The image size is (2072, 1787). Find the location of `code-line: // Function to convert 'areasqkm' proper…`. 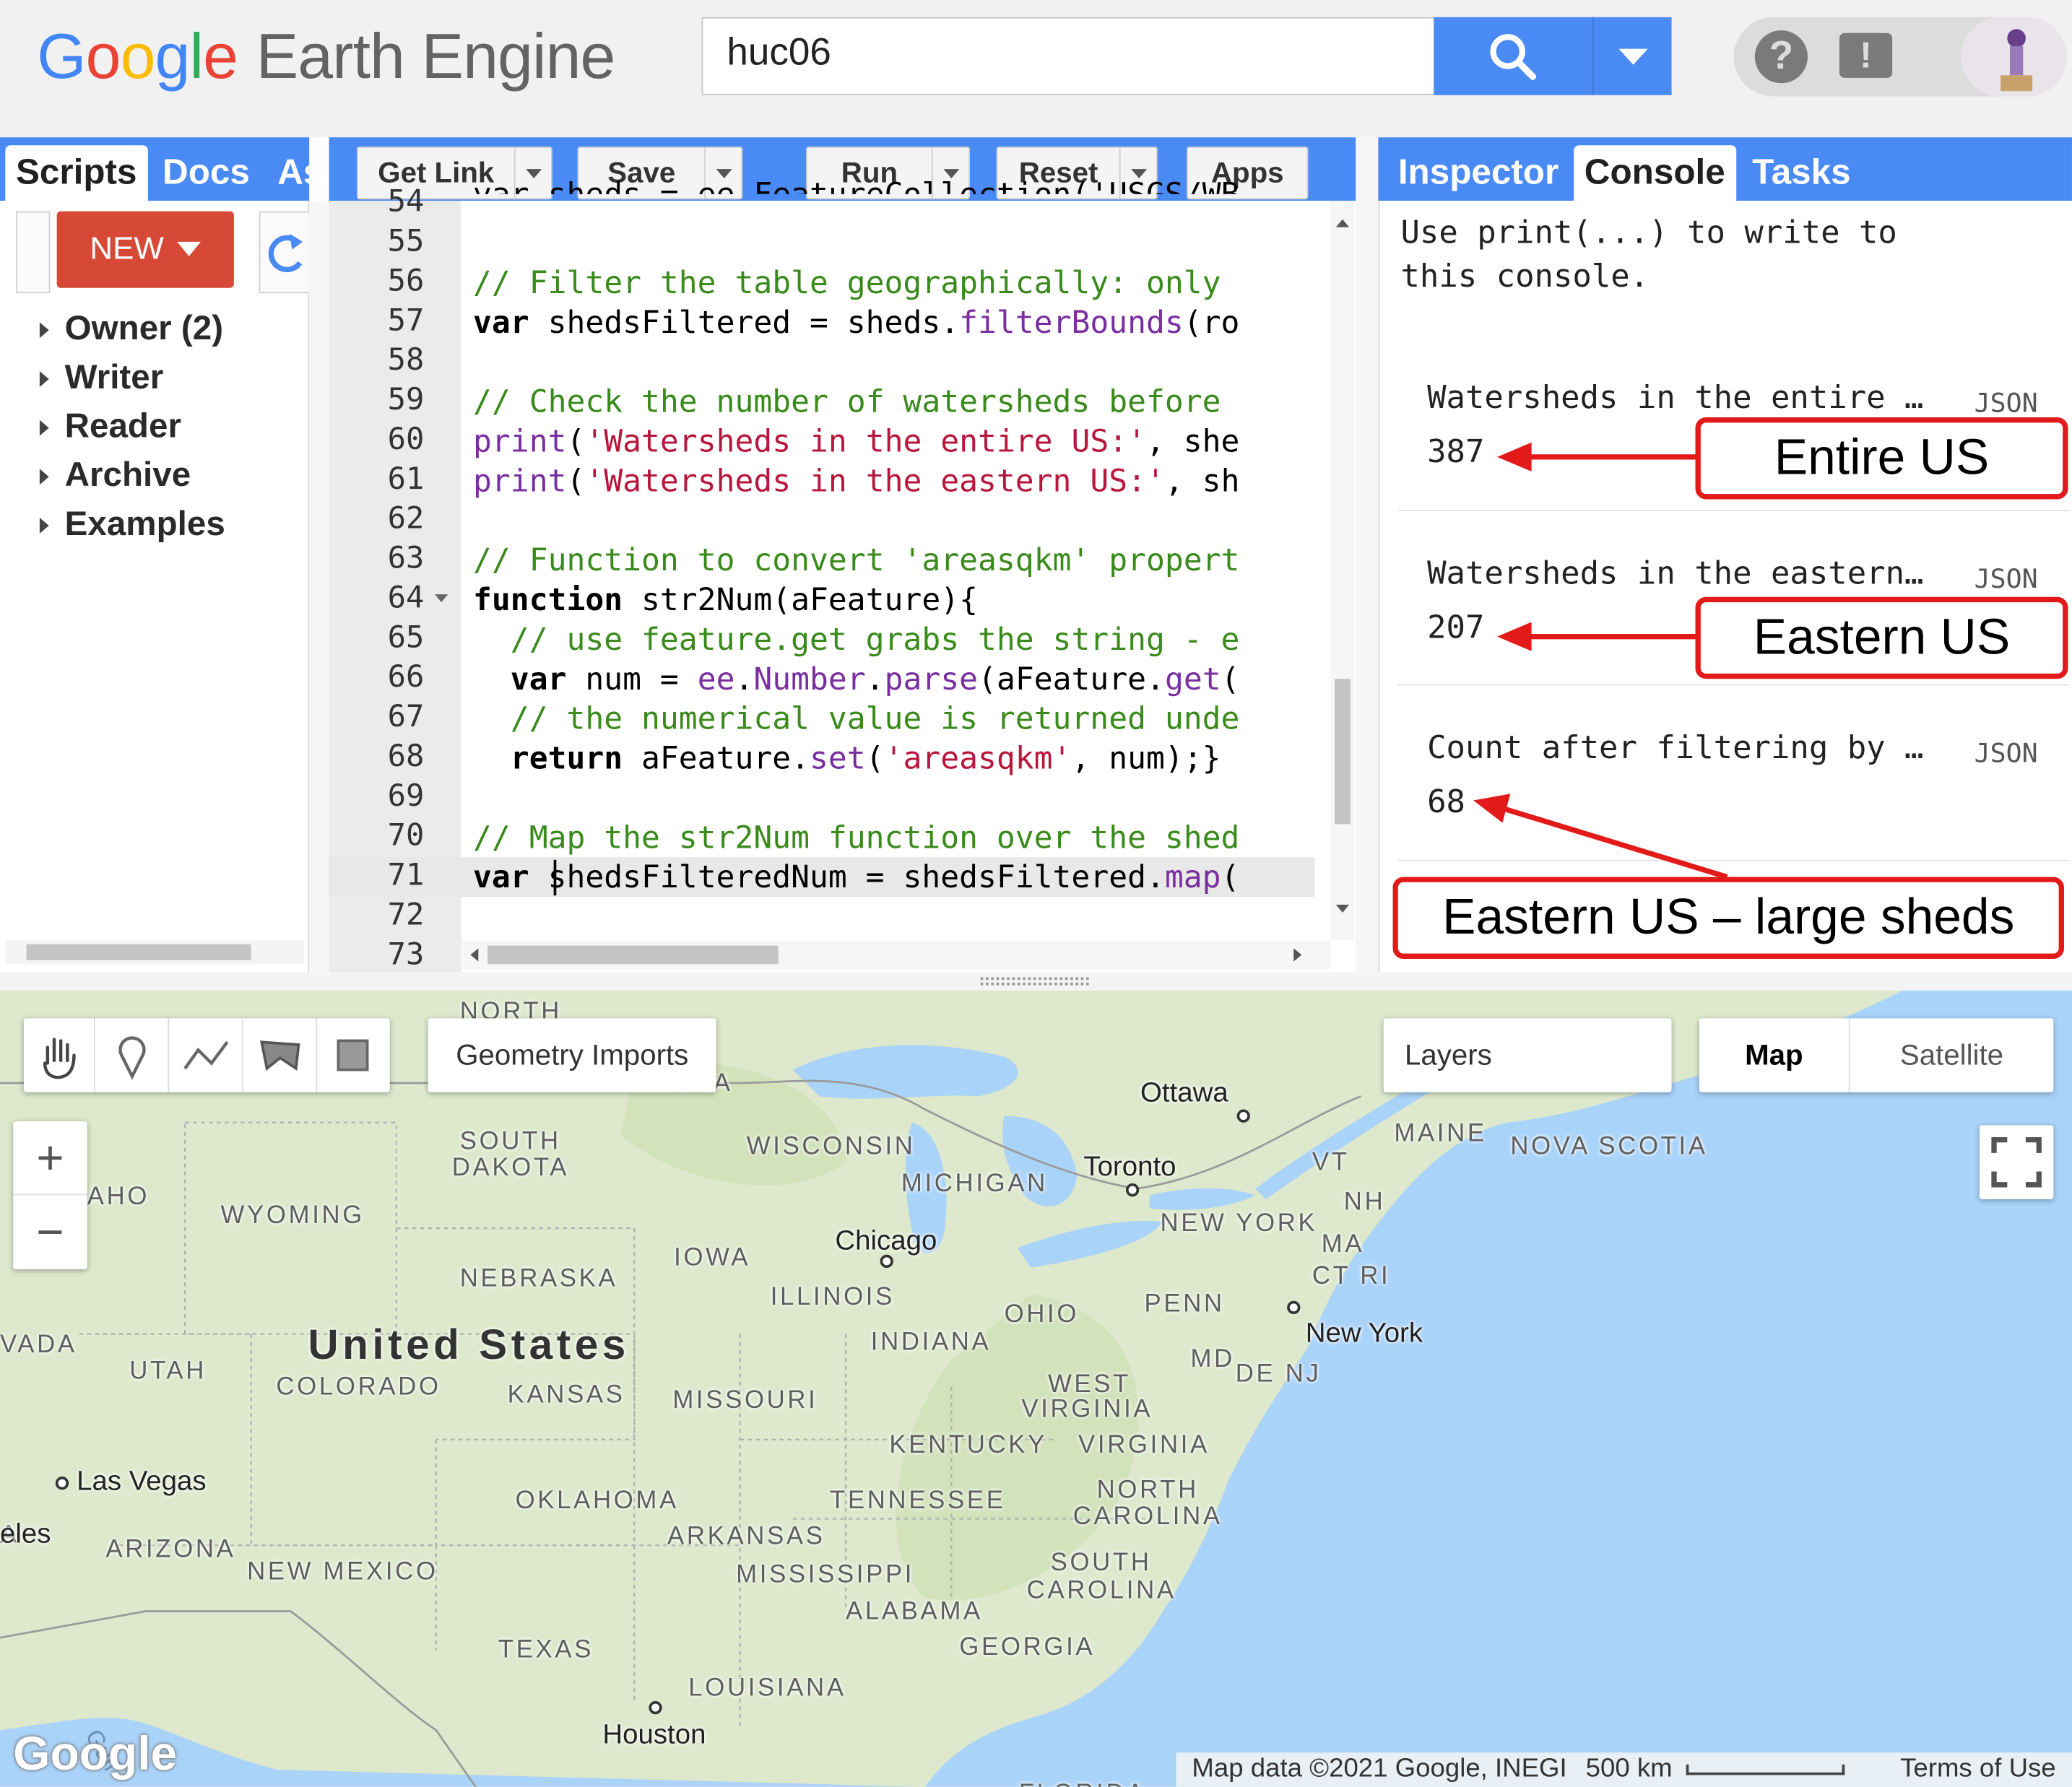

code-line: // Function to convert 'areasqkm' proper… is located at coordinates (896, 560).